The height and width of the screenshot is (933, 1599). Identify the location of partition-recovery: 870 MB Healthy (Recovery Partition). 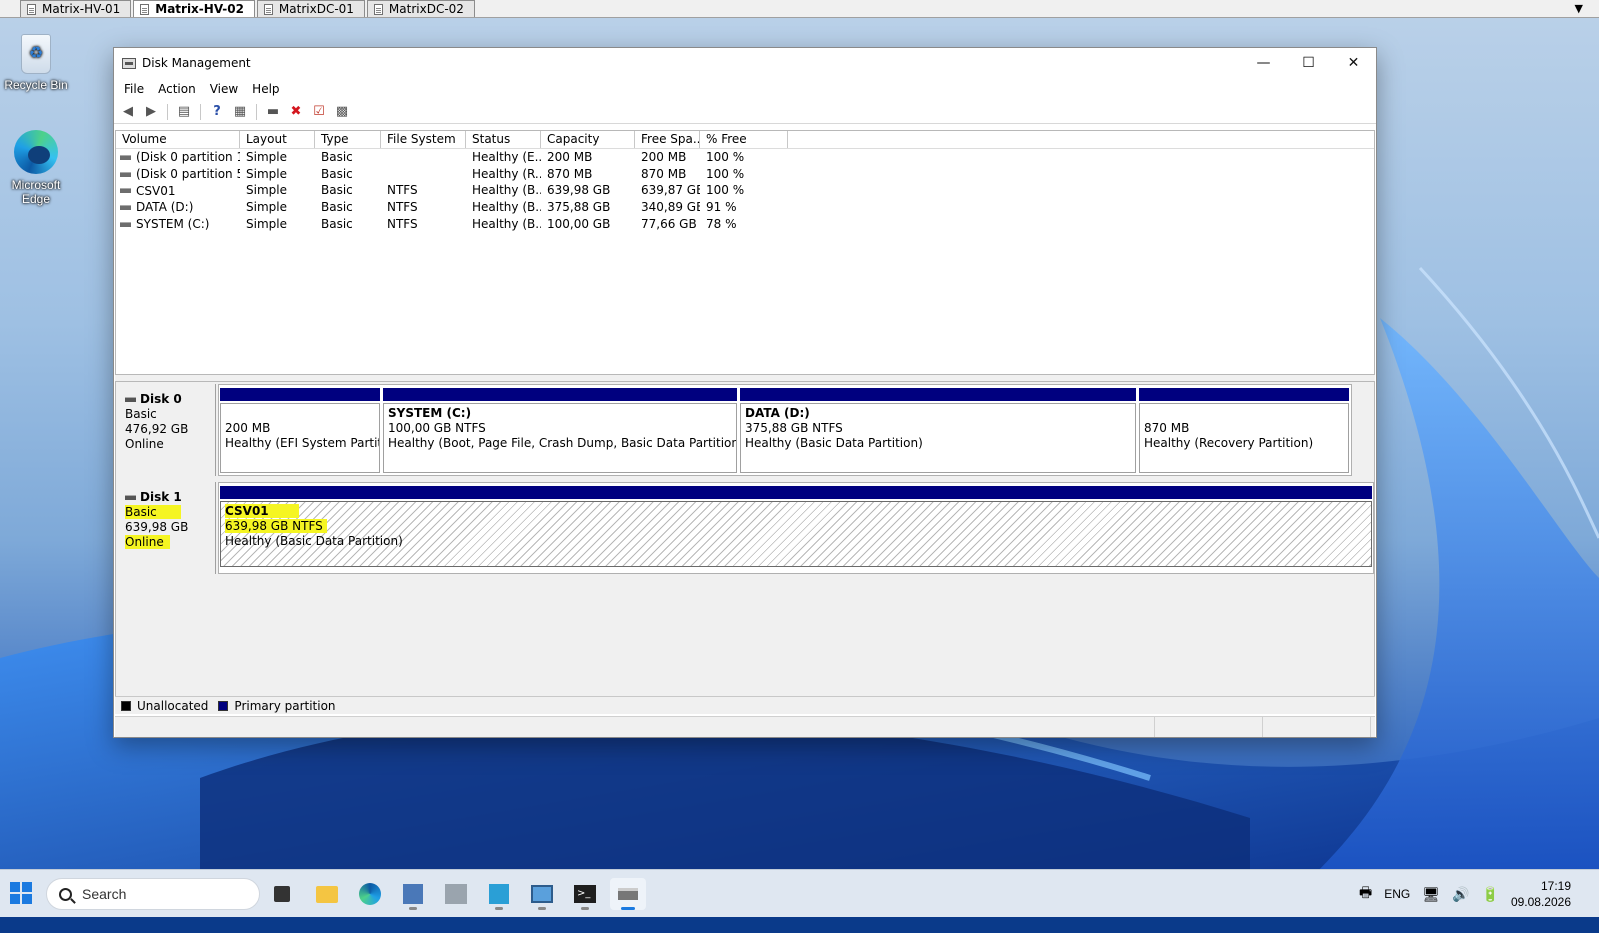
(1244, 430).